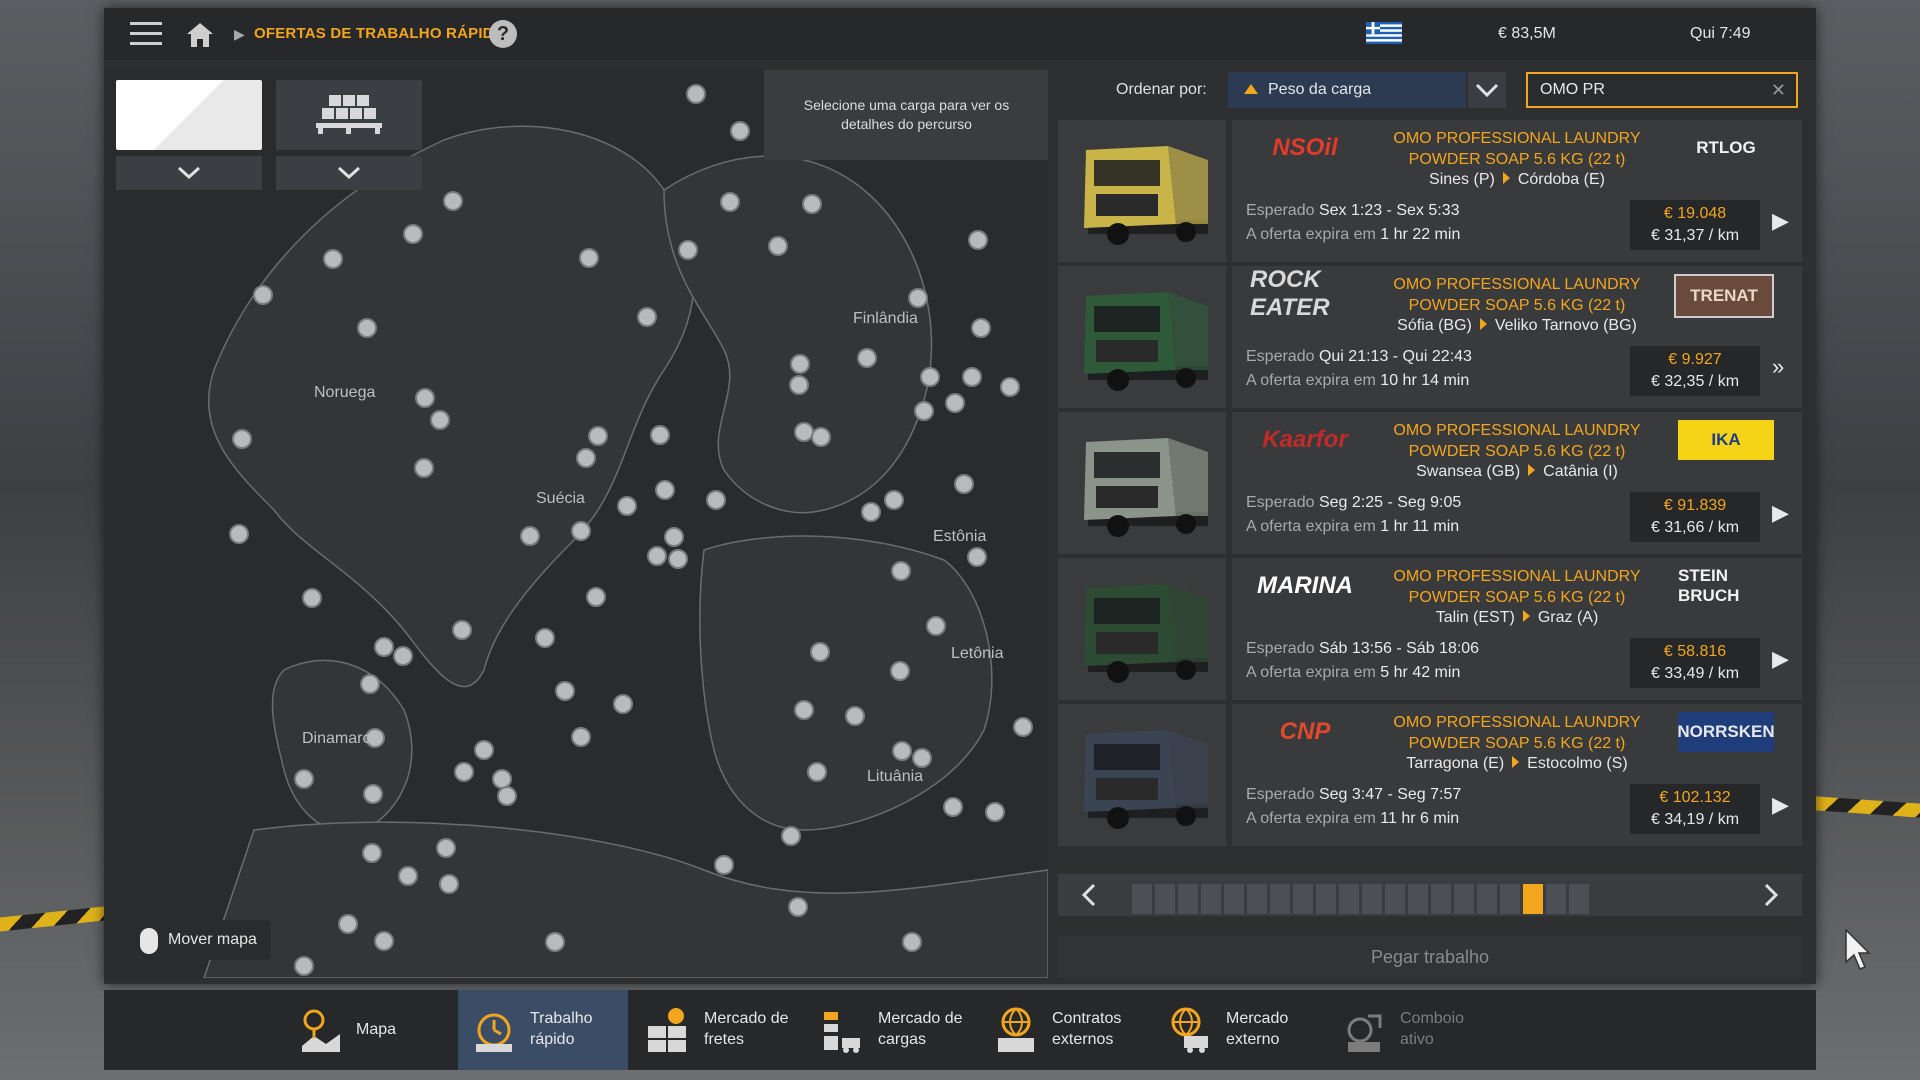 The height and width of the screenshot is (1080, 1920). Describe the element at coordinates (1868, 807) in the screenshot. I see `hazard-stripe-right` at that location.